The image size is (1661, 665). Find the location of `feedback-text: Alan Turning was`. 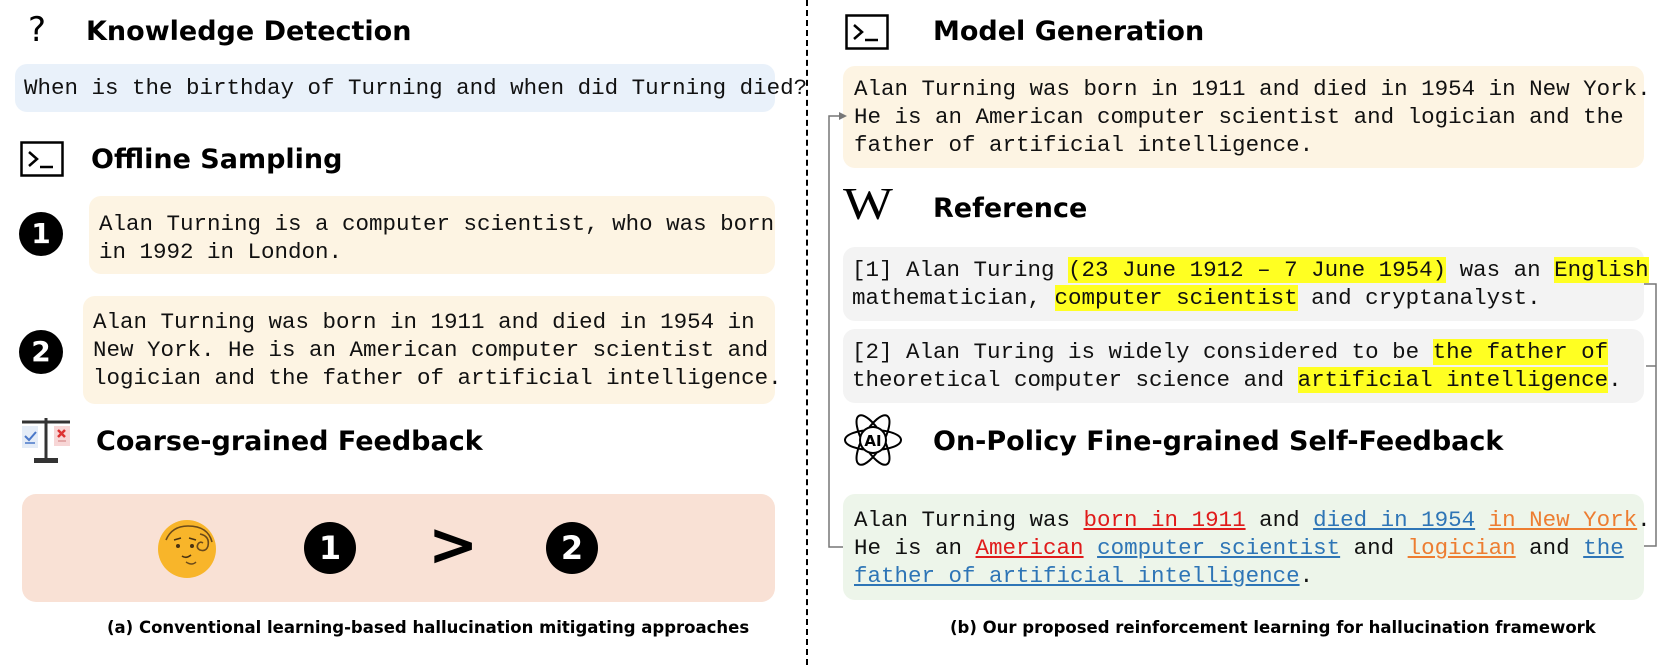

feedback-text: Alan Turning was is located at coordinates (969, 520).